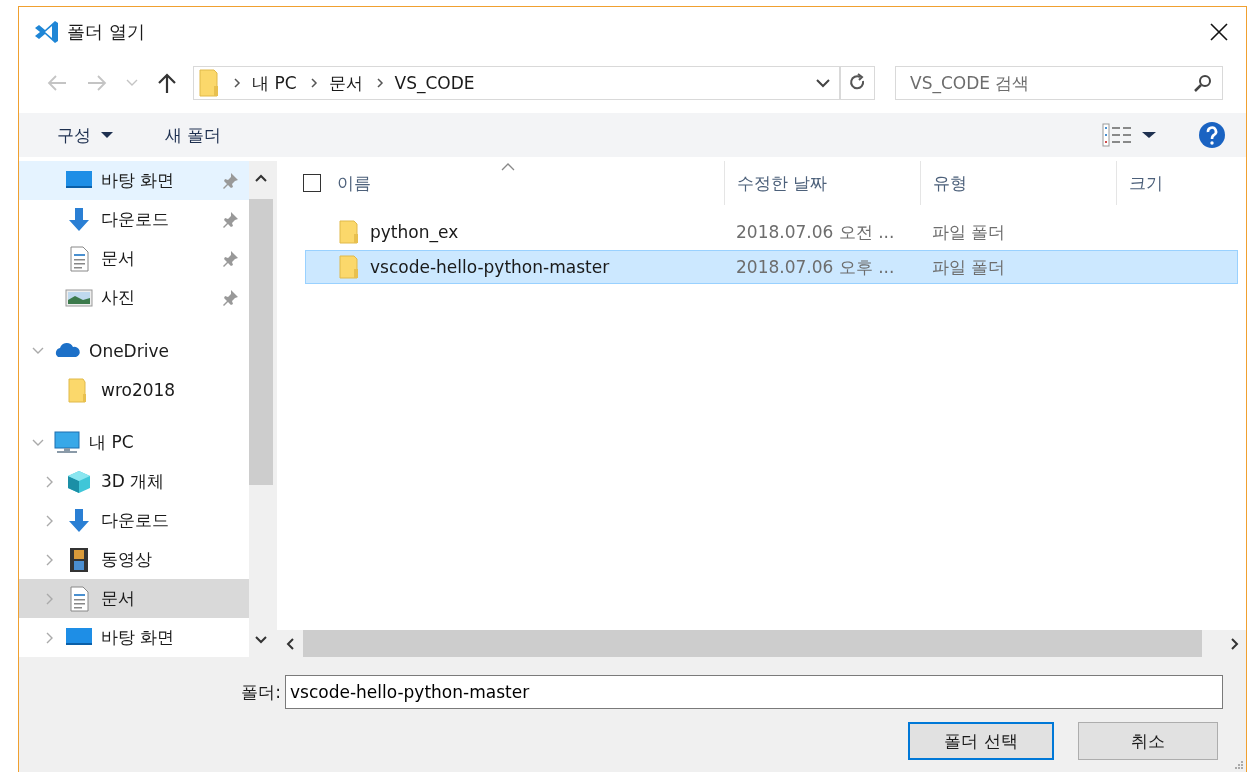 Image resolution: width=1255 pixels, height=772 pixels. I want to click on close-icon, so click(1219, 32).